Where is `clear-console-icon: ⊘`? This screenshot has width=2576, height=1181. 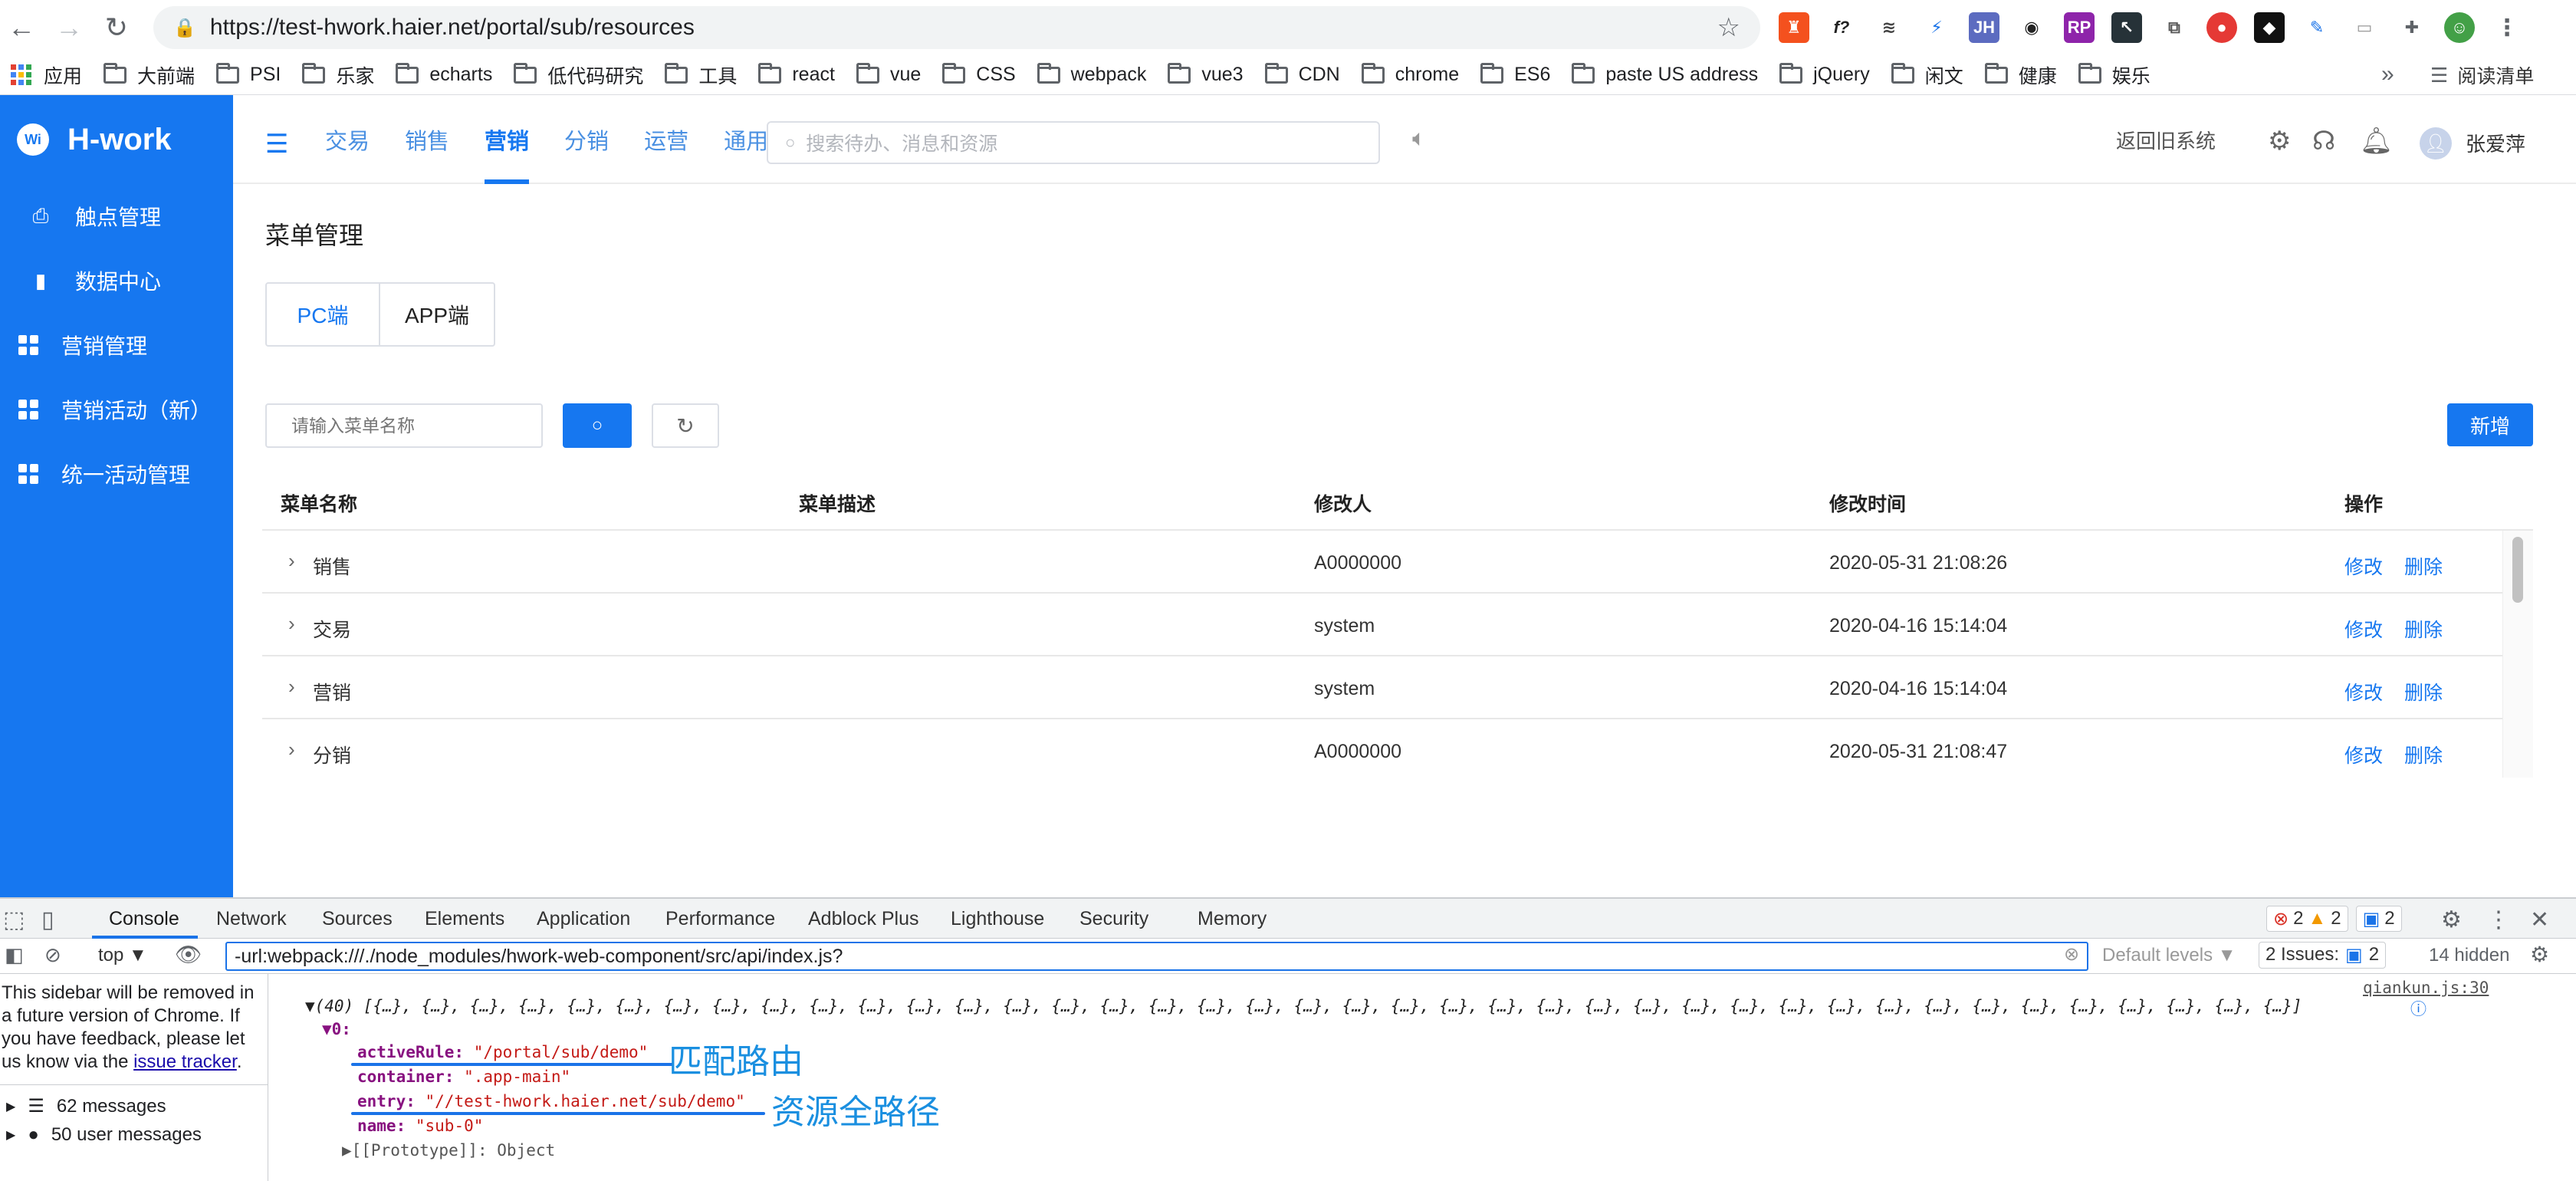
clear-console-icon: ⊘ is located at coordinates (53, 955).